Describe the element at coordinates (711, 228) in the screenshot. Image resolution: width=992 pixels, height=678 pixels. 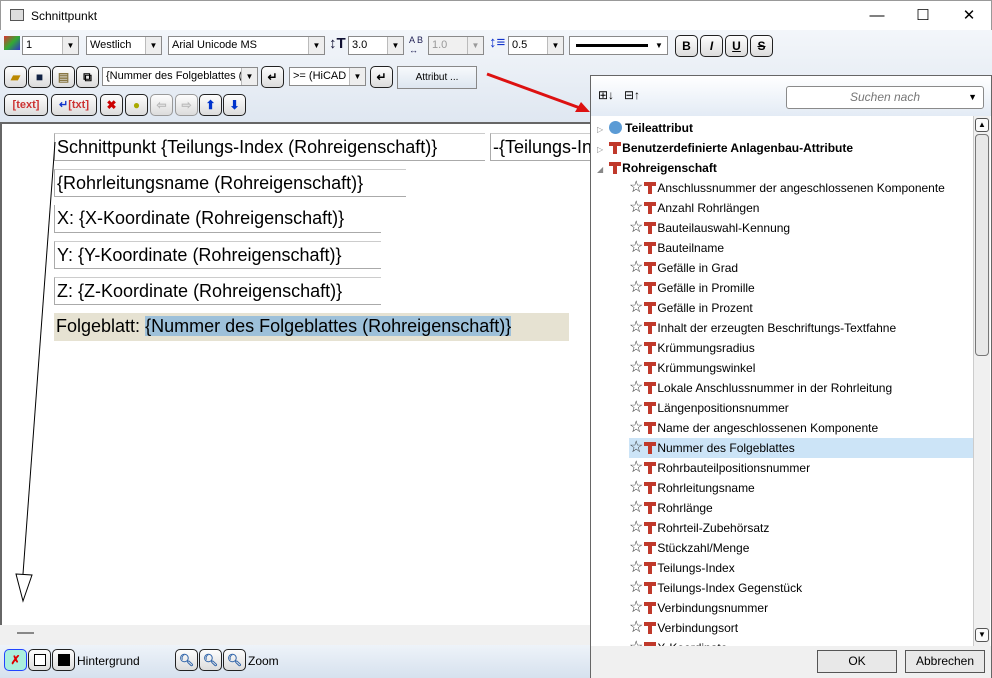
I see `tree-item: ☆ Bauteilauswahl-Kennung` at that location.